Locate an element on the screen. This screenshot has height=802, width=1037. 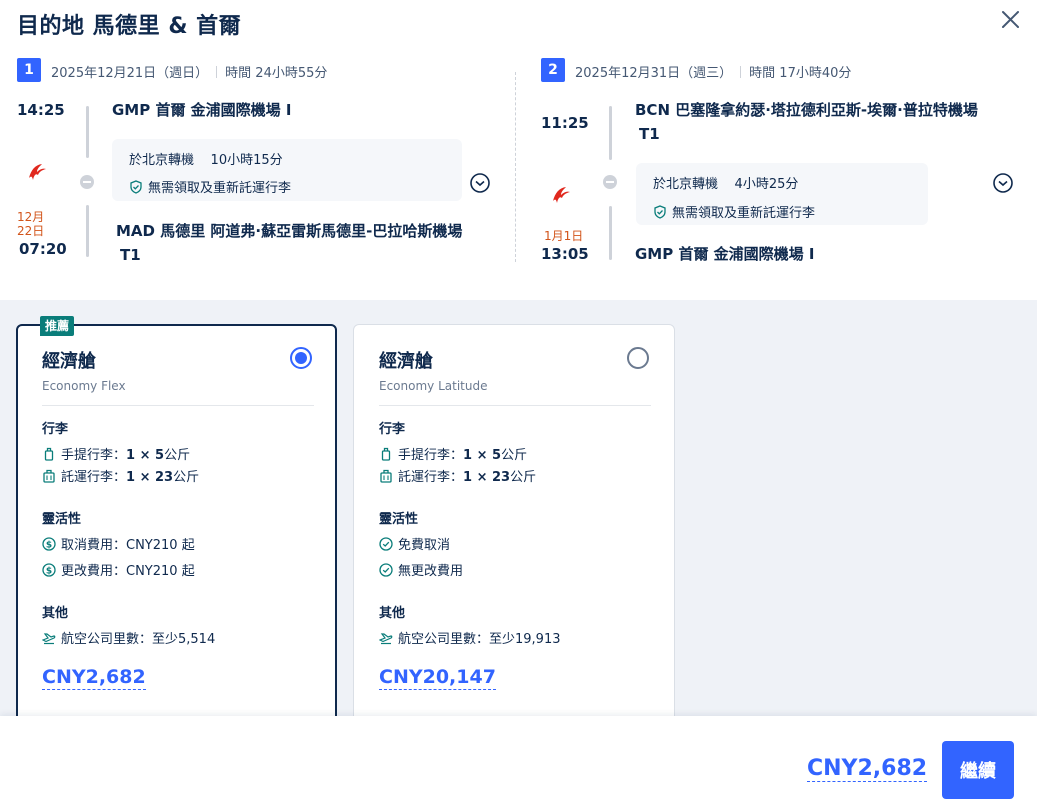
segment-2-depart-time: 11:25 is located at coordinates (565, 123).